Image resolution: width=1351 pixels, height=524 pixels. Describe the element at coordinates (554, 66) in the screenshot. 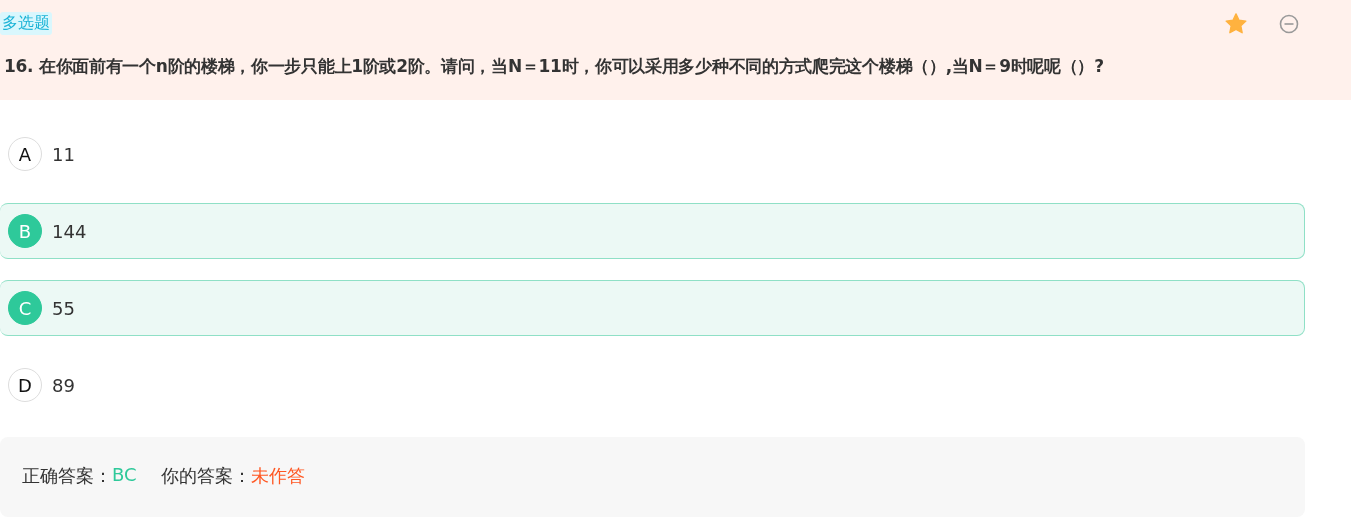

I see `question-text: 16. 在你面前有一个n阶的楼梯，你一步只能上1阶或2阶。请问，当N＝11时，你可以采用多少种不同的方式爬完这个楼梯（）,当N＝9时呢呢（）?` at that location.